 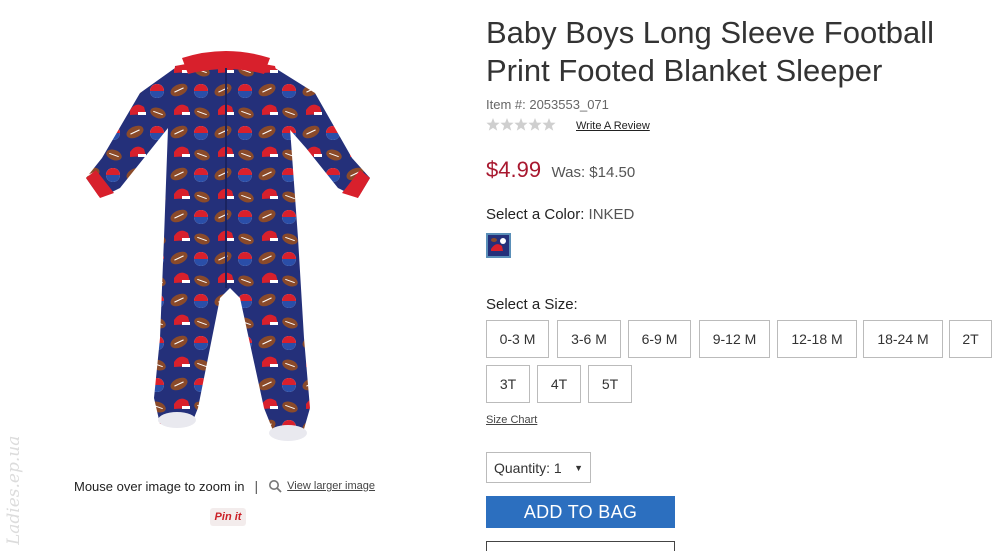 I want to click on size-chart-link: Size Chart, so click(x=511, y=420).